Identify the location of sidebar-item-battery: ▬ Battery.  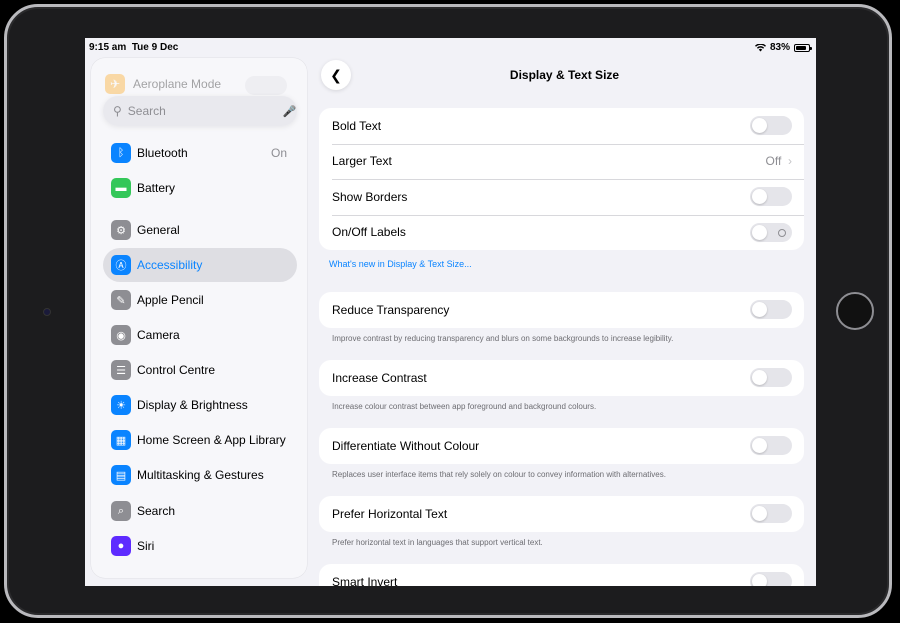
(200, 188).